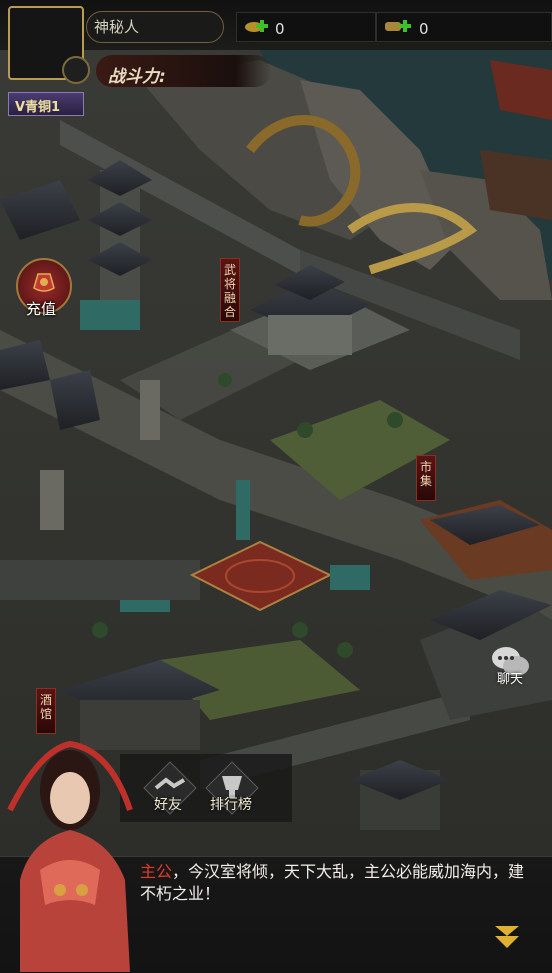 The image size is (552, 973). What do you see at coordinates (44, 282) in the screenshot?
I see `money-bag-icon` at bounding box center [44, 282].